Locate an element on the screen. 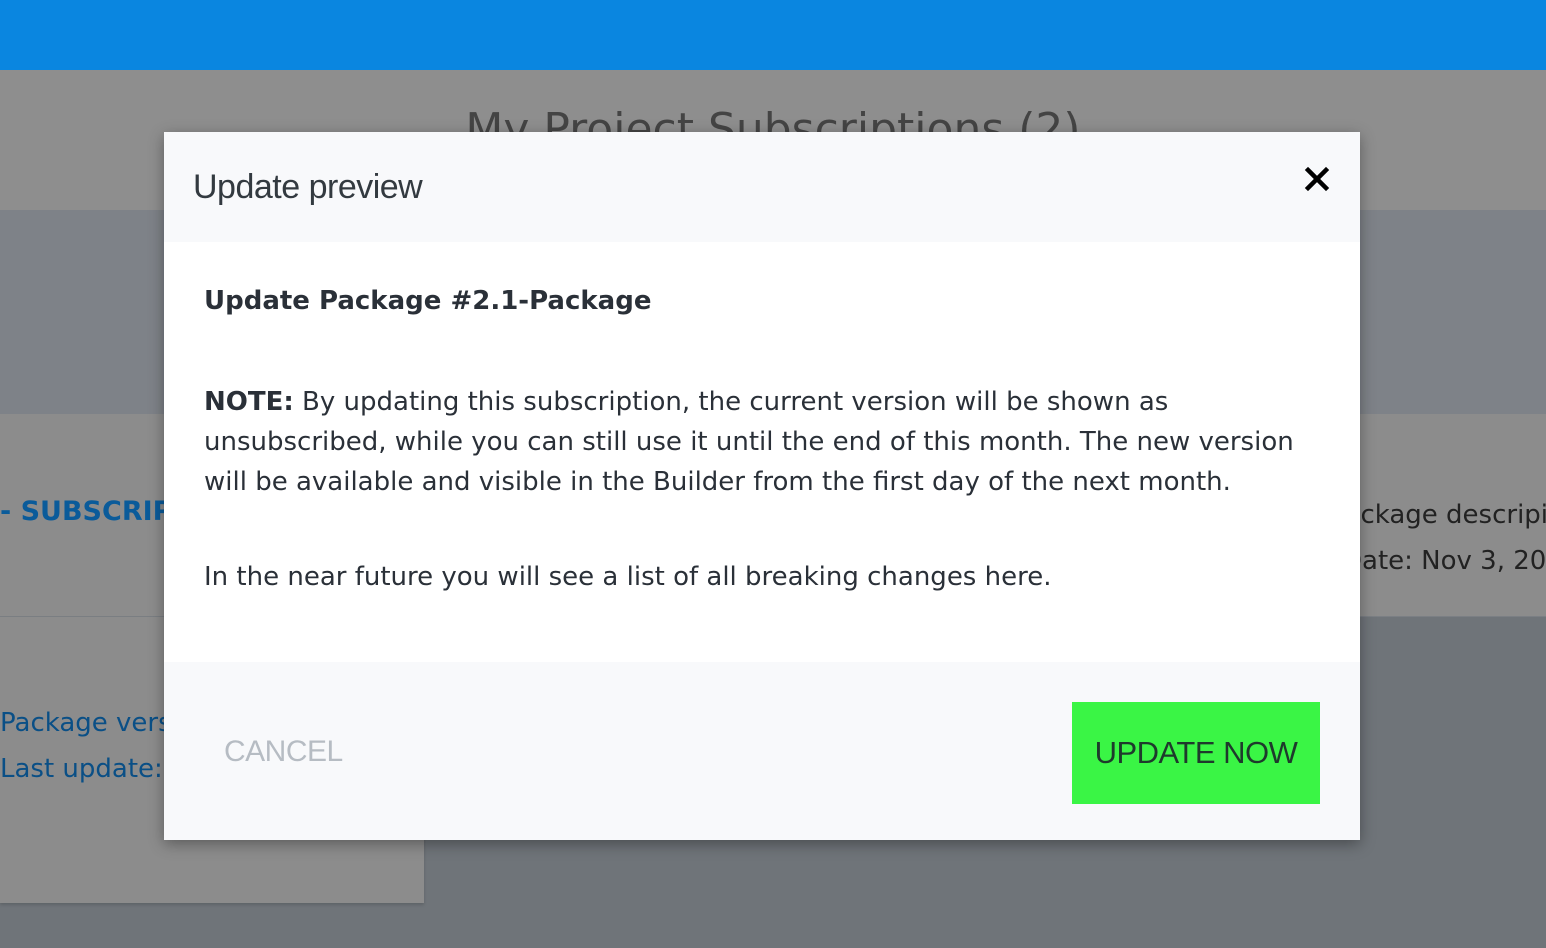  package-description: Package descripiton is located at coordinates (1438, 515).